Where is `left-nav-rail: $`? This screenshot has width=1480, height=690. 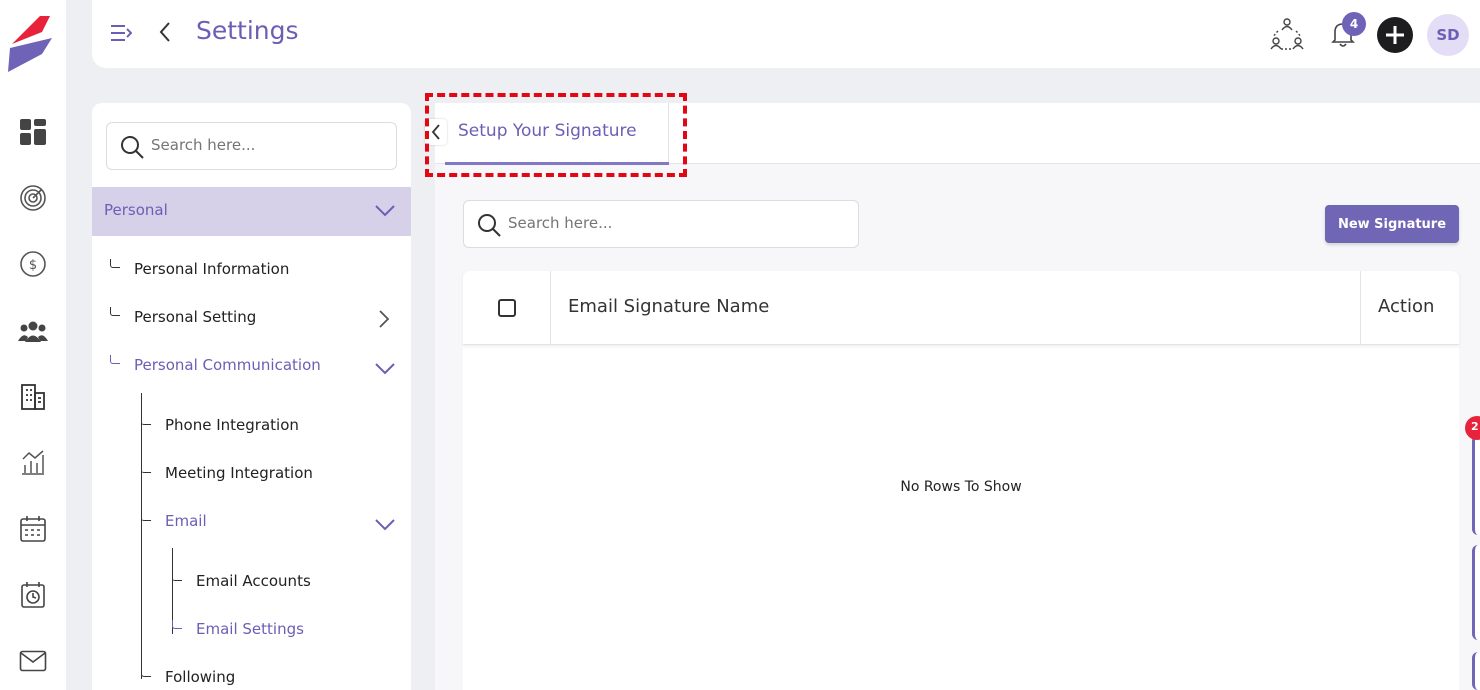 left-nav-rail: $ is located at coordinates (33, 345).